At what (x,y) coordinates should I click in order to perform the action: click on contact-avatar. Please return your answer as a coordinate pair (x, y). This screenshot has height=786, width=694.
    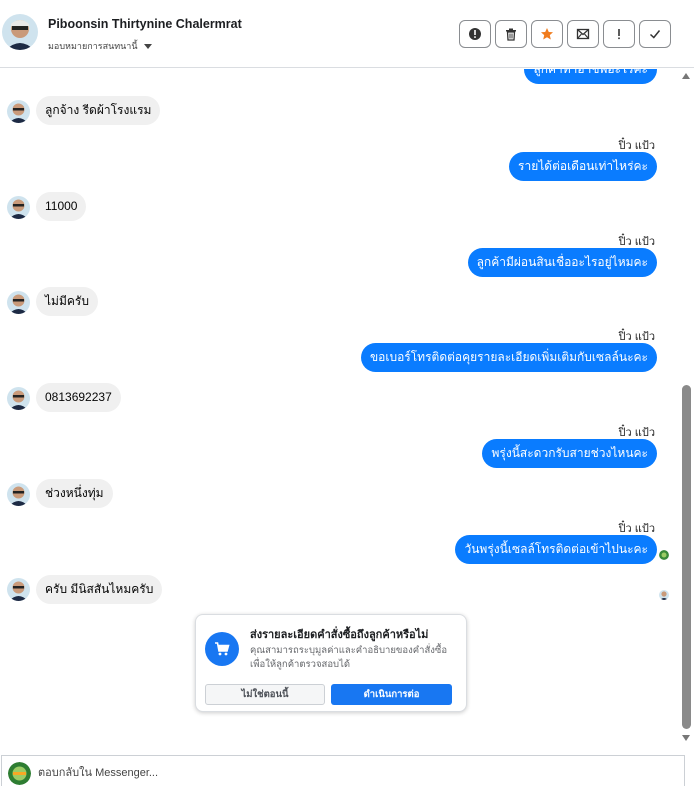
    Looking at the image, I should click on (20, 32).